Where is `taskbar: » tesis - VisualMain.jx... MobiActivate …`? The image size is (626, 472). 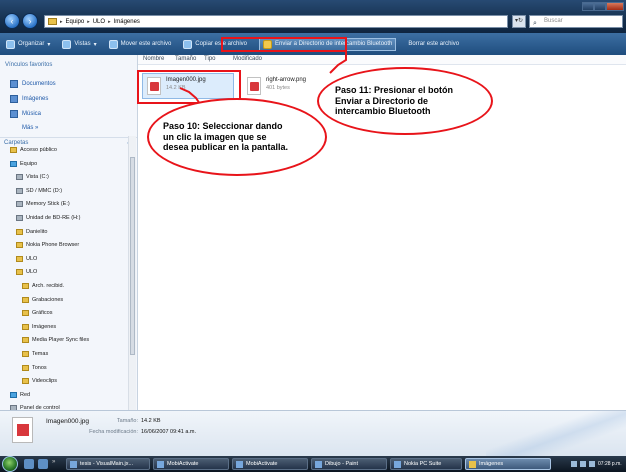
taskbar: » tesis - VisualMain.jx... MobiActivate … is located at coordinates (313, 464).